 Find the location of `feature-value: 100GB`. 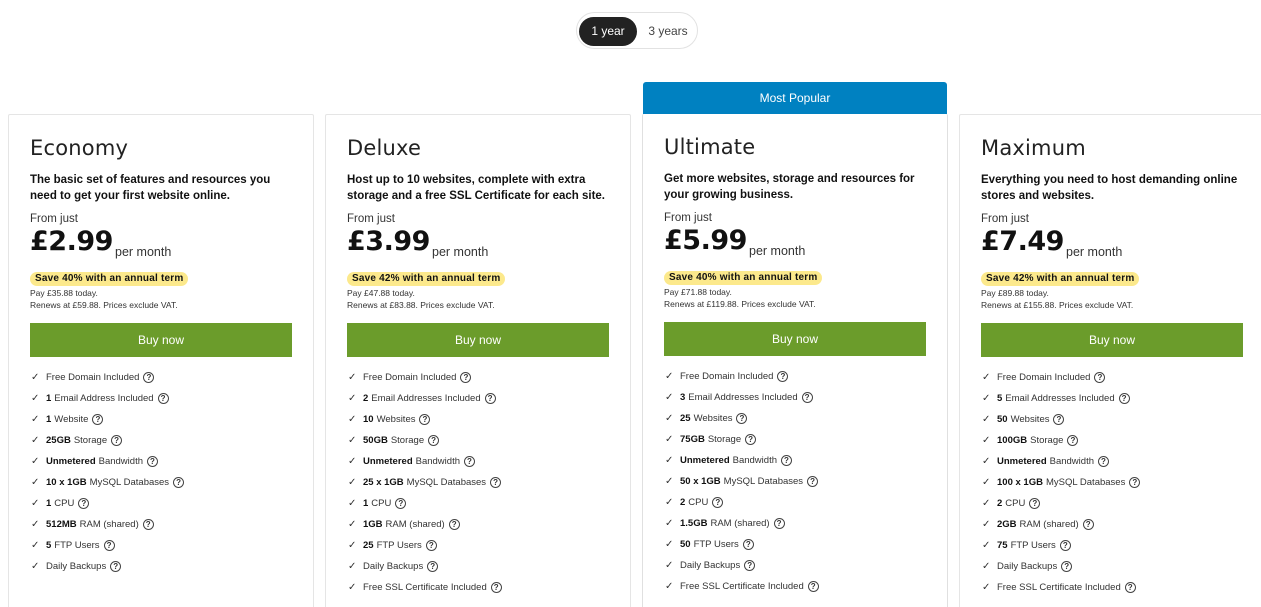

feature-value: 100GB is located at coordinates (1012, 440).